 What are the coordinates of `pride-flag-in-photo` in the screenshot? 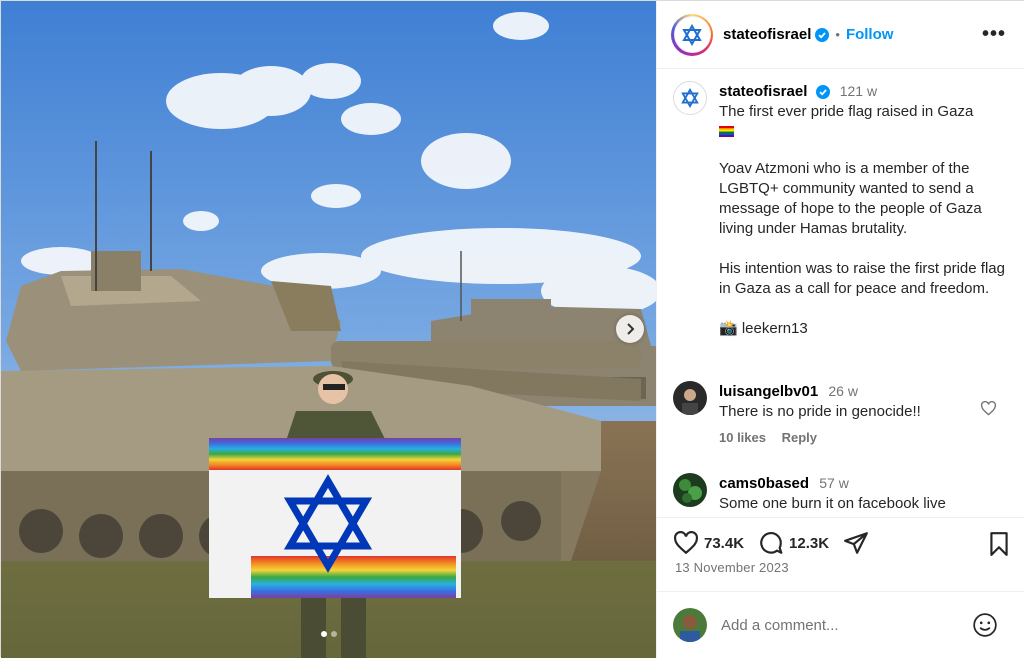 It's located at (335, 518).